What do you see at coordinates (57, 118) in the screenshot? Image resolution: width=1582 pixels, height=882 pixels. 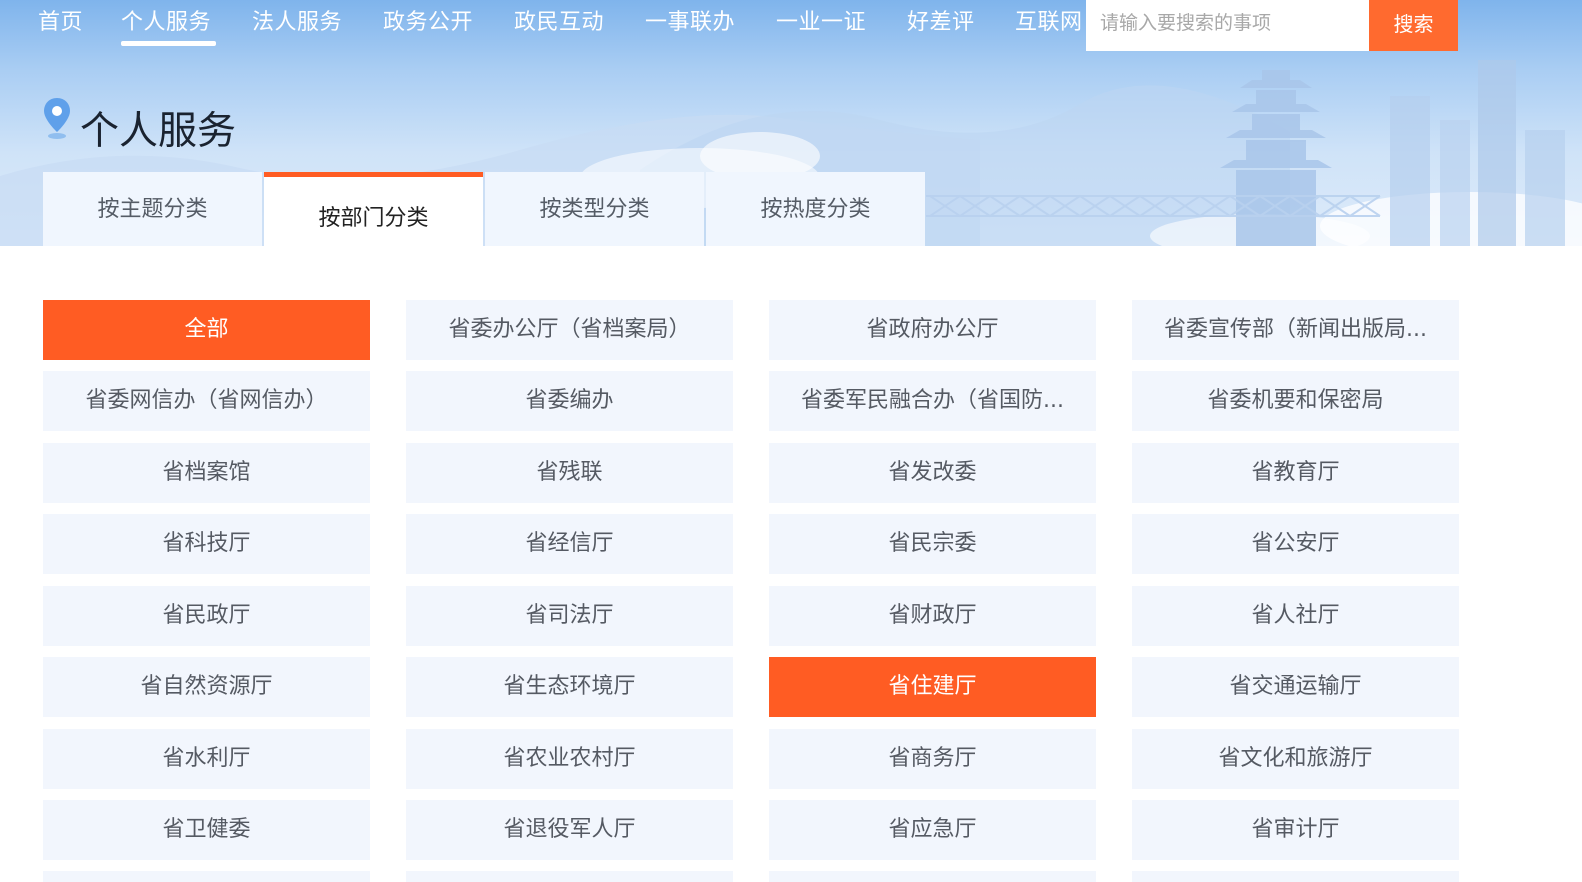 I see `location-pin-icon` at bounding box center [57, 118].